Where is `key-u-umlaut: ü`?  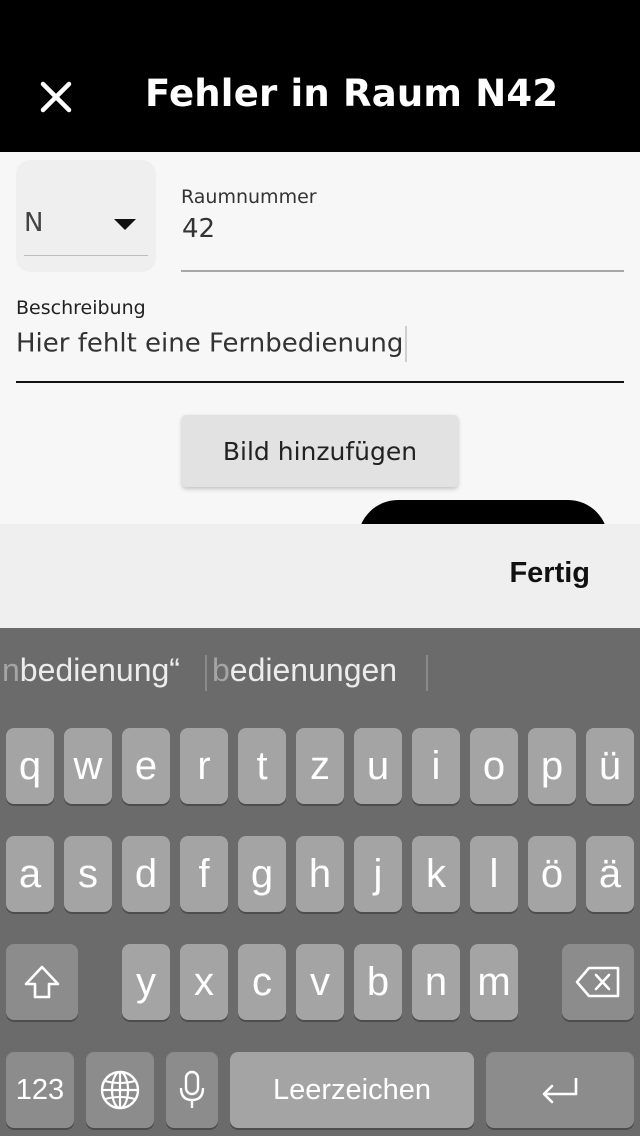
key-u-umlaut: ü is located at coordinates (610, 766).